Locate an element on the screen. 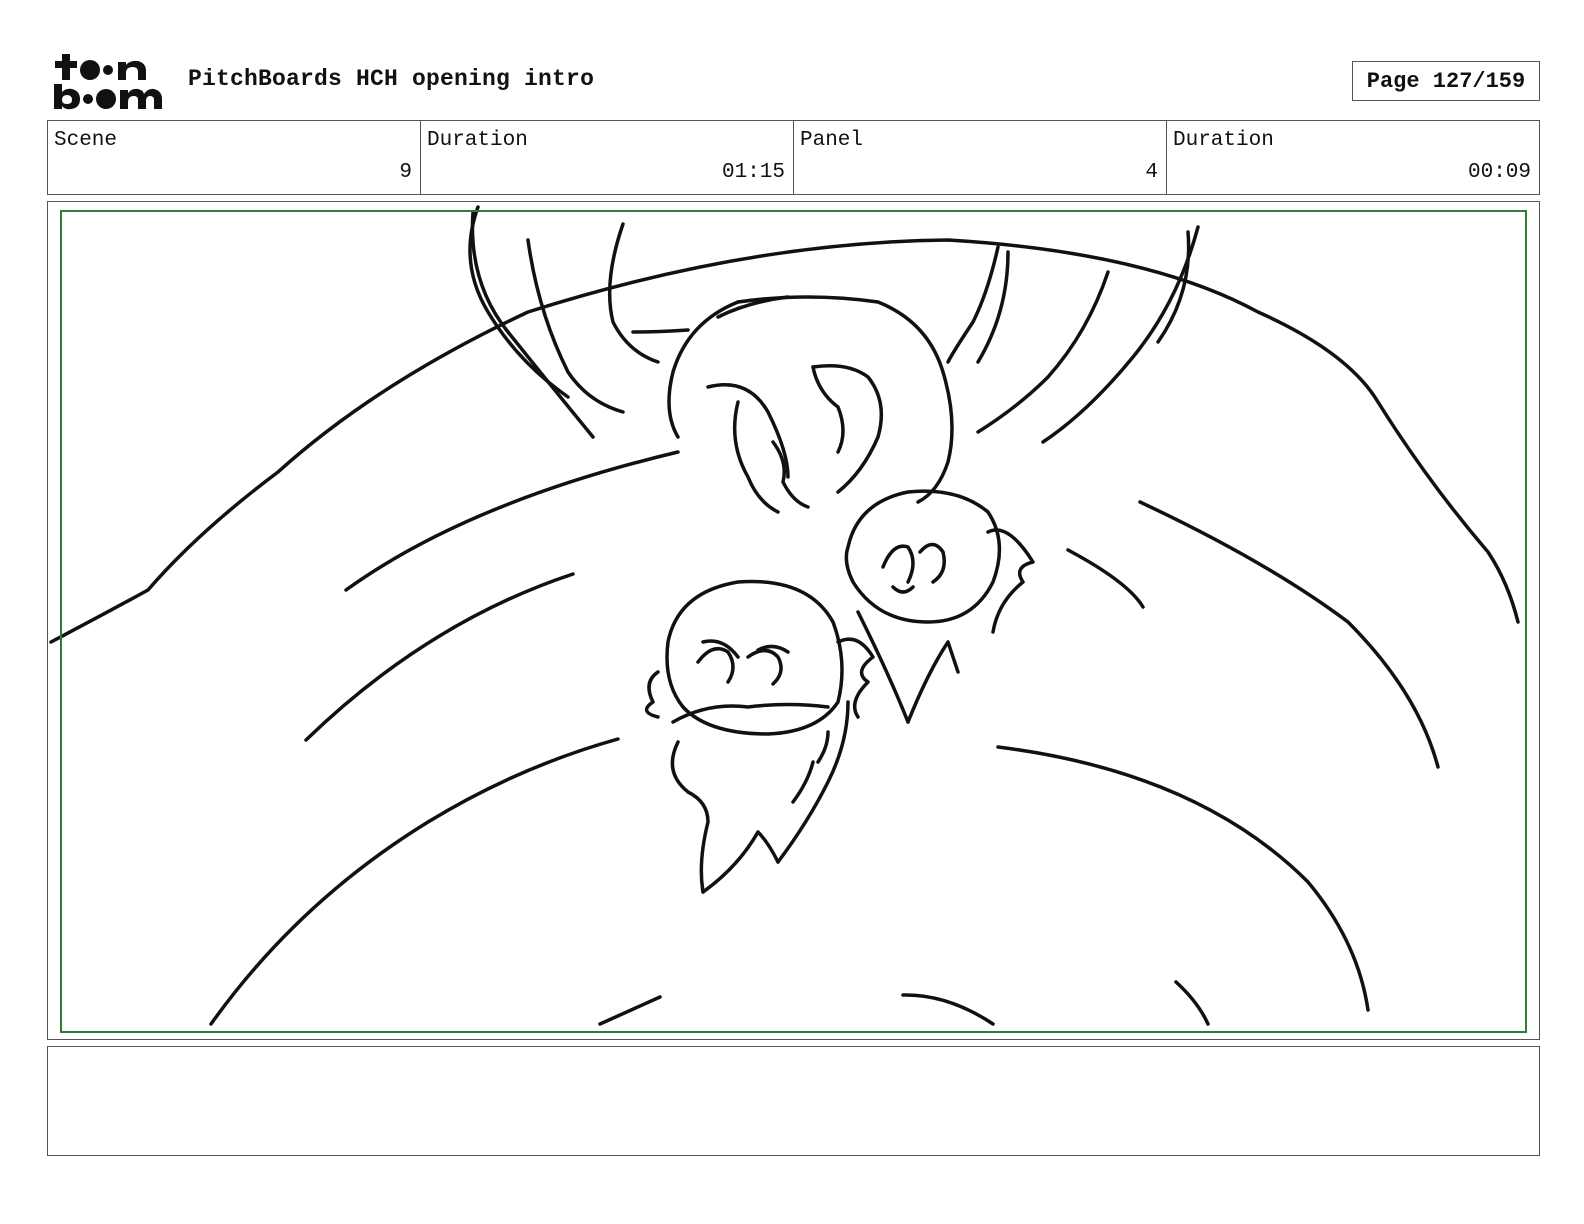 The height and width of the screenshot is (1224, 1584). toon-boom-logo is located at coordinates (108, 82).